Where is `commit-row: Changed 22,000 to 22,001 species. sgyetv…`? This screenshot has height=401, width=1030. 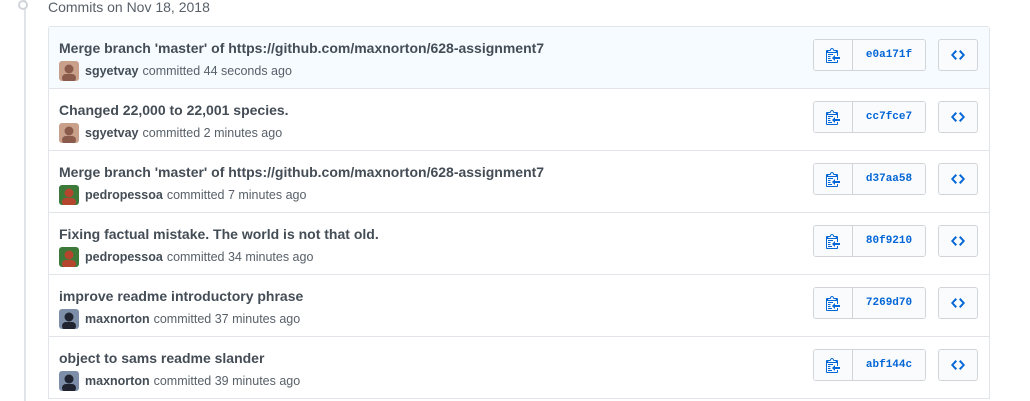
commit-row: Changed 22,000 to 22,001 species. sgyetv… is located at coordinates (519, 120).